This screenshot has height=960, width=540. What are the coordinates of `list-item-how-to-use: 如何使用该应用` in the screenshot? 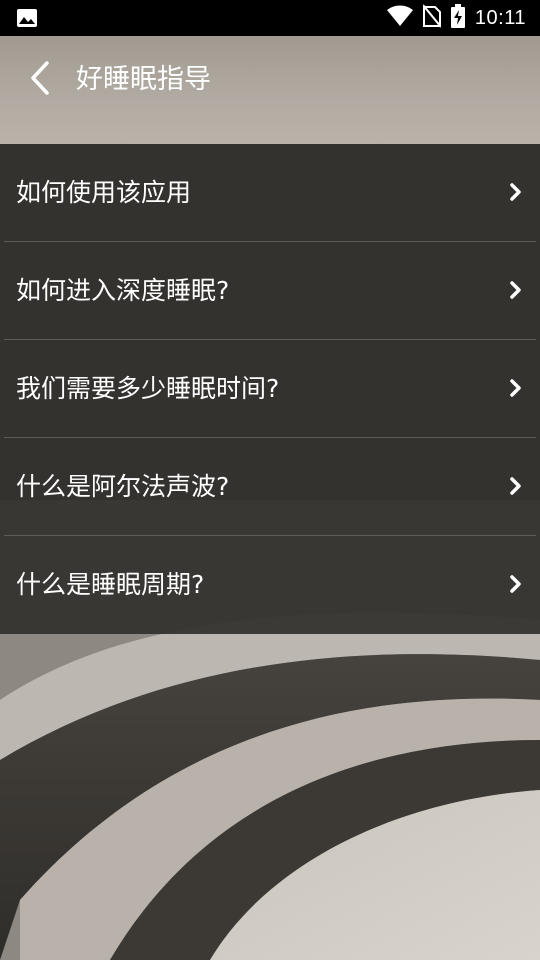 It's located at (270, 193).